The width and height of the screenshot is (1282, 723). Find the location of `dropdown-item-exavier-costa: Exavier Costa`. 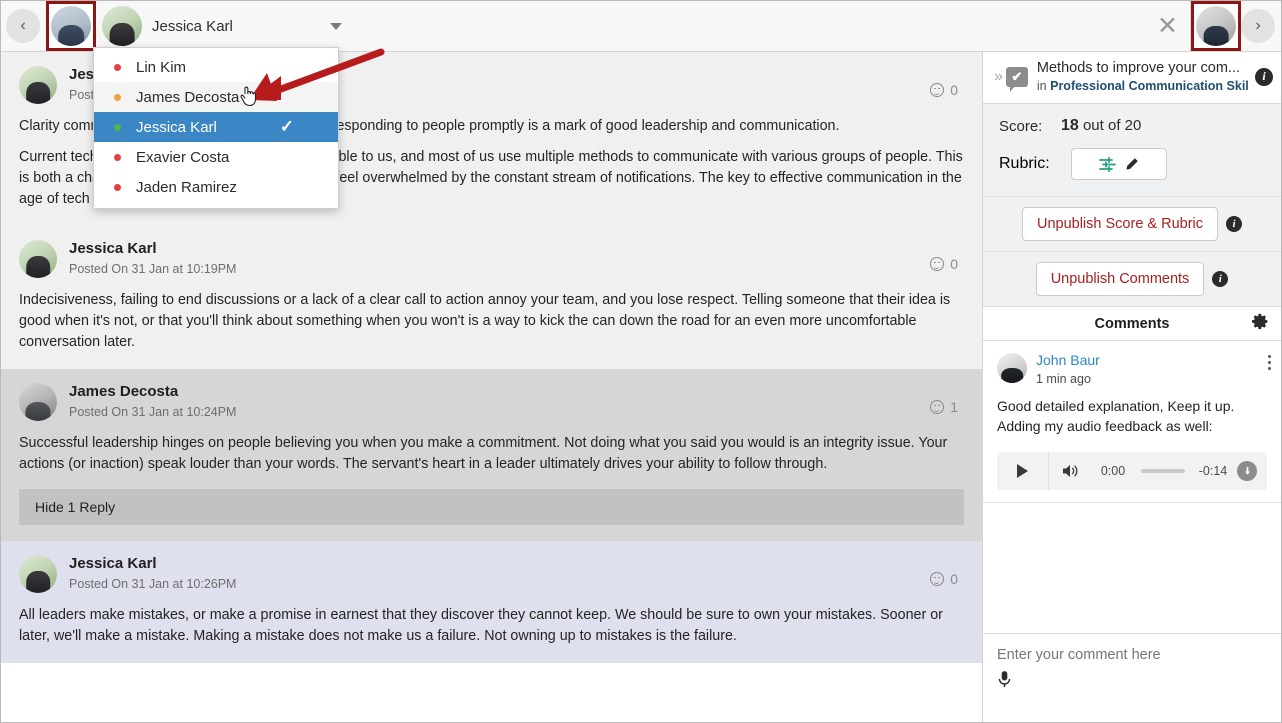

dropdown-item-exavier-costa: Exavier Costa is located at coordinates (216, 157).